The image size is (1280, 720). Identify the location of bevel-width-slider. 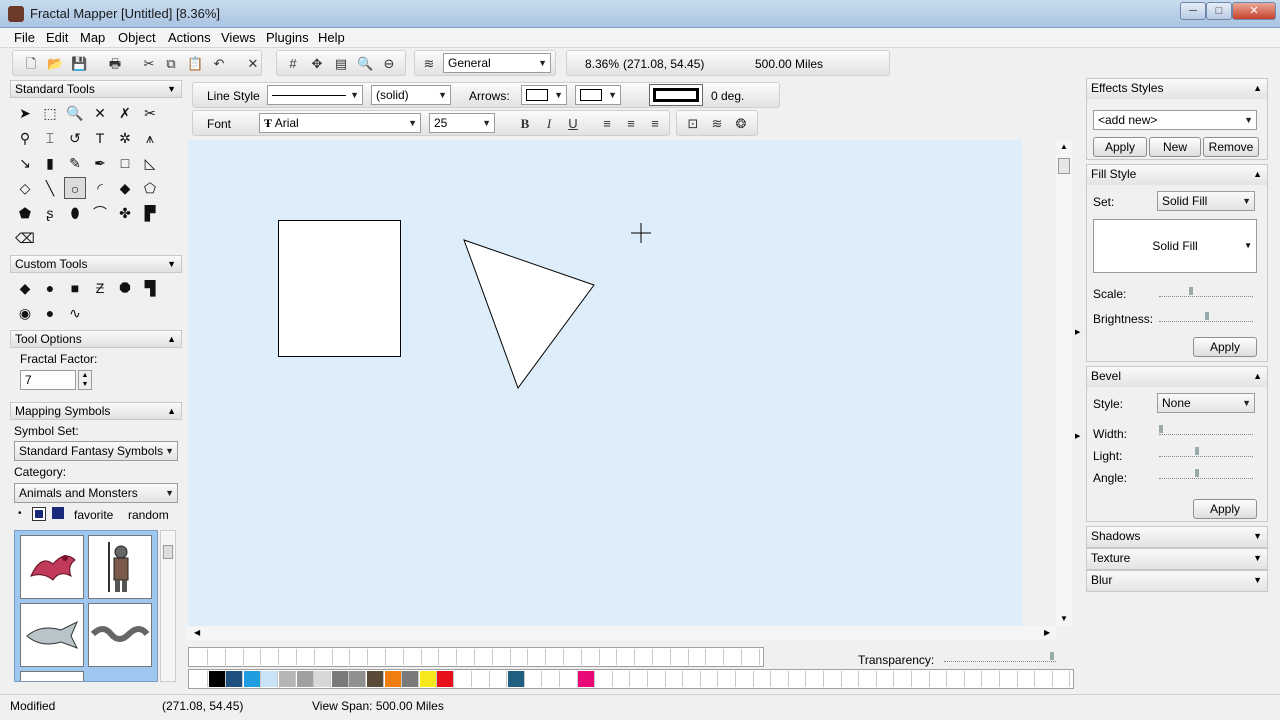
(1206, 430).